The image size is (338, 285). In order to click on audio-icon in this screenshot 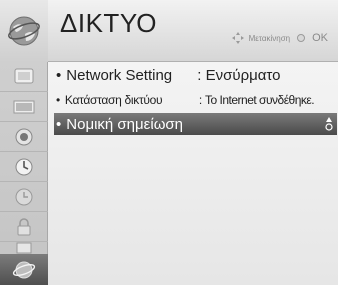, I will do `click(24, 106)`.